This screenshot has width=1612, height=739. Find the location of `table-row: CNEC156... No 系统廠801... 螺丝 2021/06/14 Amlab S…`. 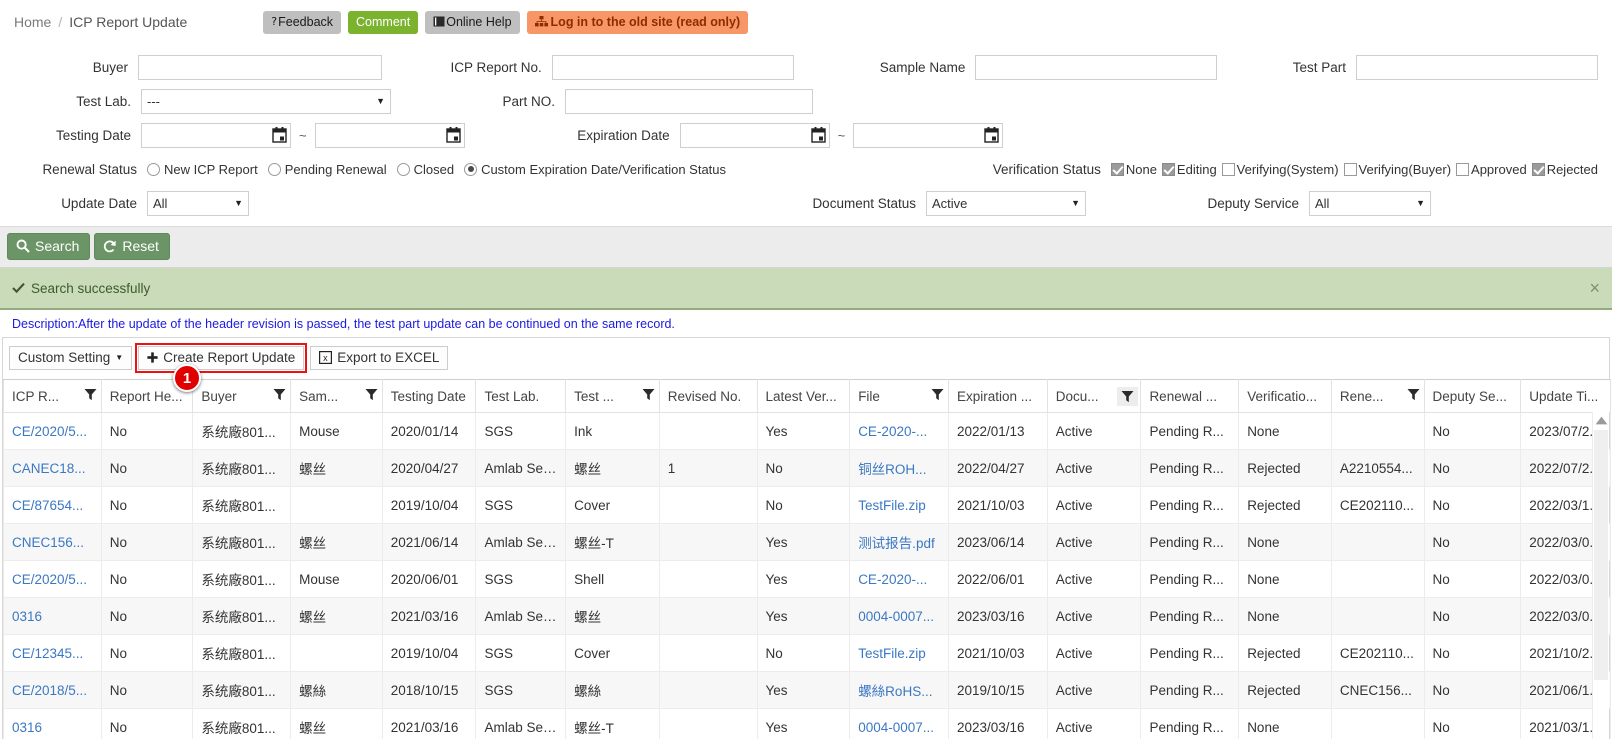

table-row: CNEC156... No 系统廠801... 螺丝 2021/06/14 Amlab S… is located at coordinates (807, 542).